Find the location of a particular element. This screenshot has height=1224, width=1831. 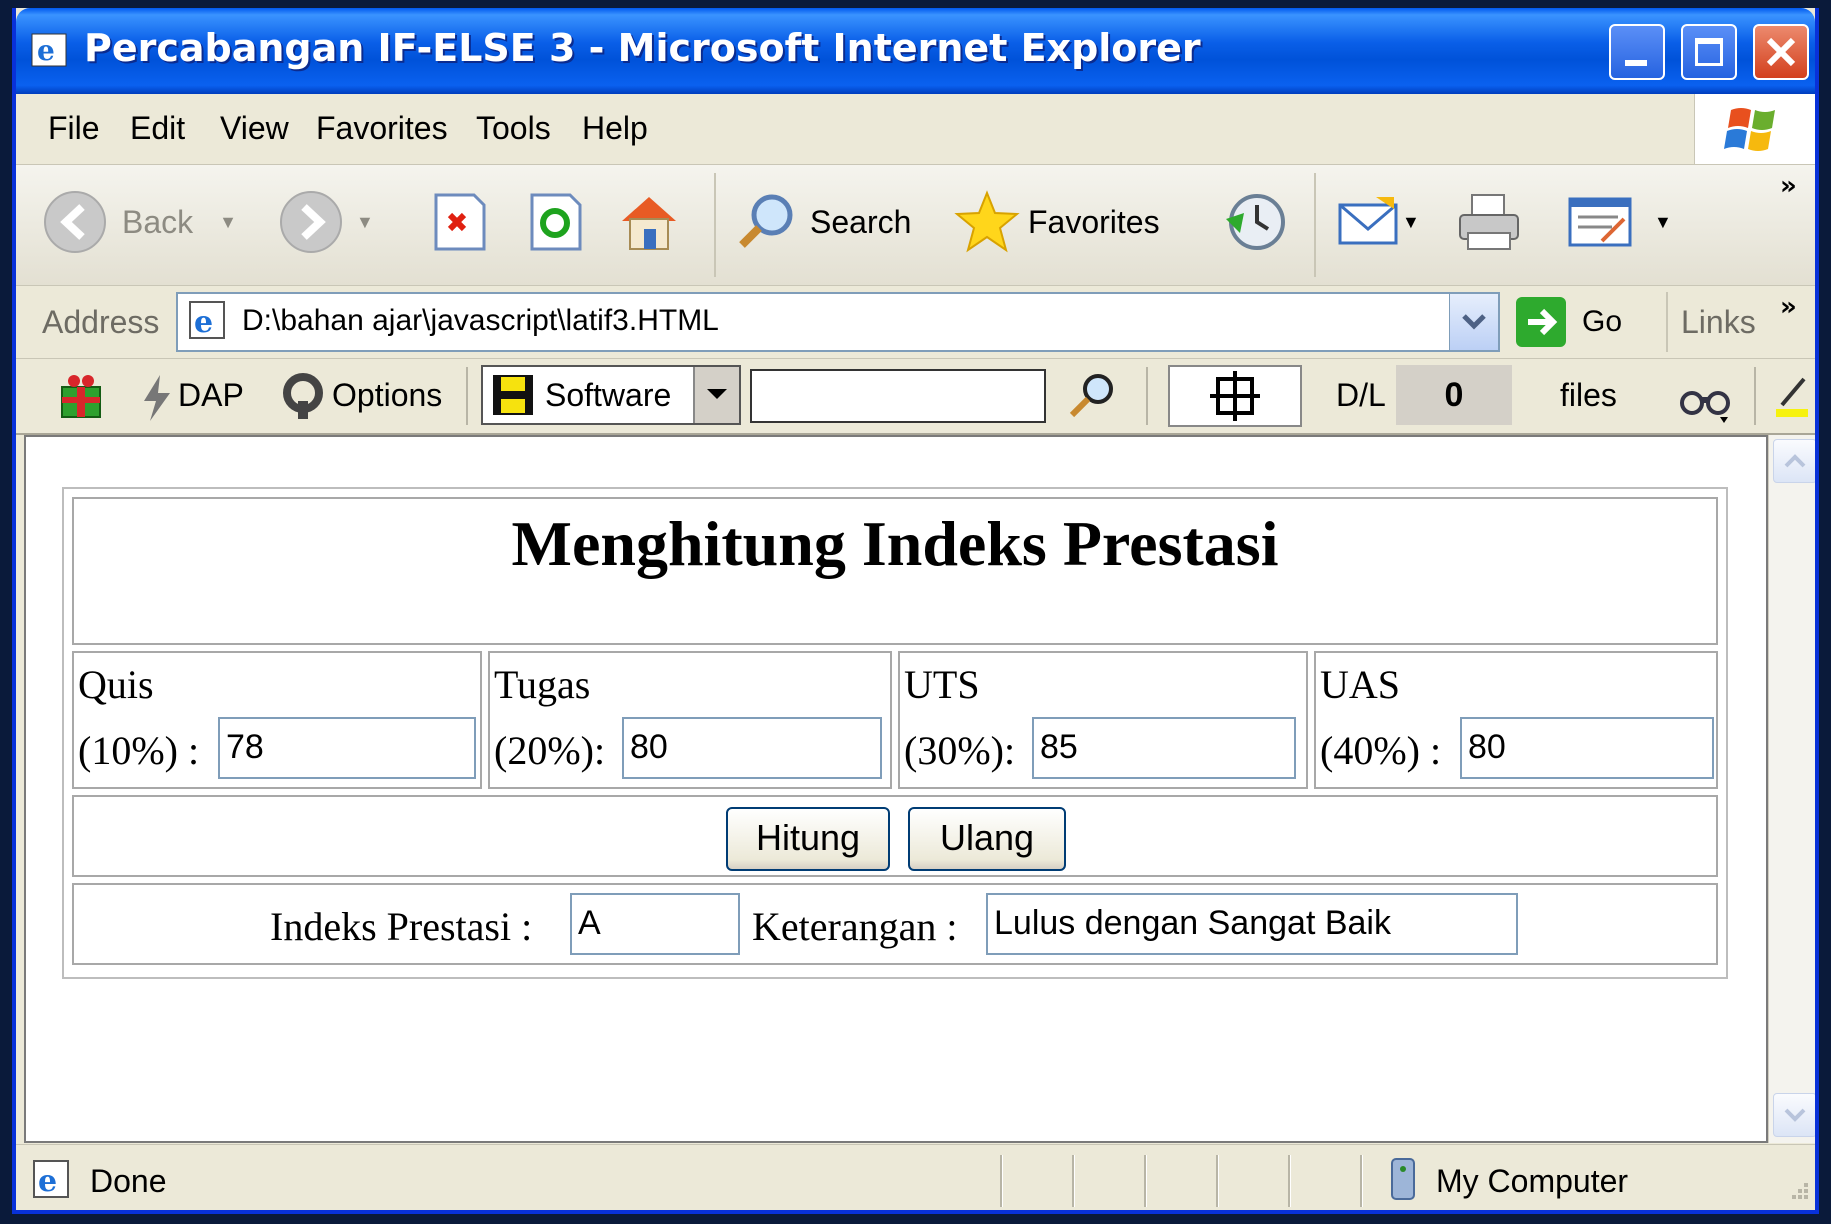

edit-button: ▼ is located at coordinates (1620, 222).